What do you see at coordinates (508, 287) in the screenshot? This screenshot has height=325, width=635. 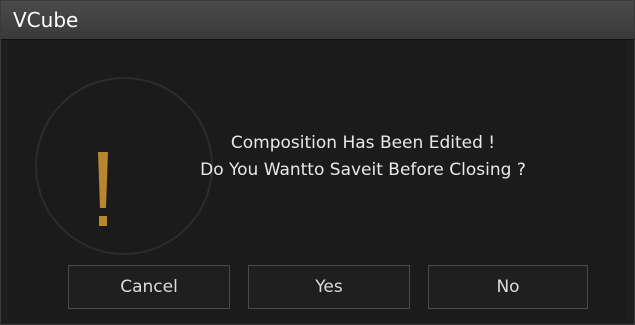 I see `no-button: No` at bounding box center [508, 287].